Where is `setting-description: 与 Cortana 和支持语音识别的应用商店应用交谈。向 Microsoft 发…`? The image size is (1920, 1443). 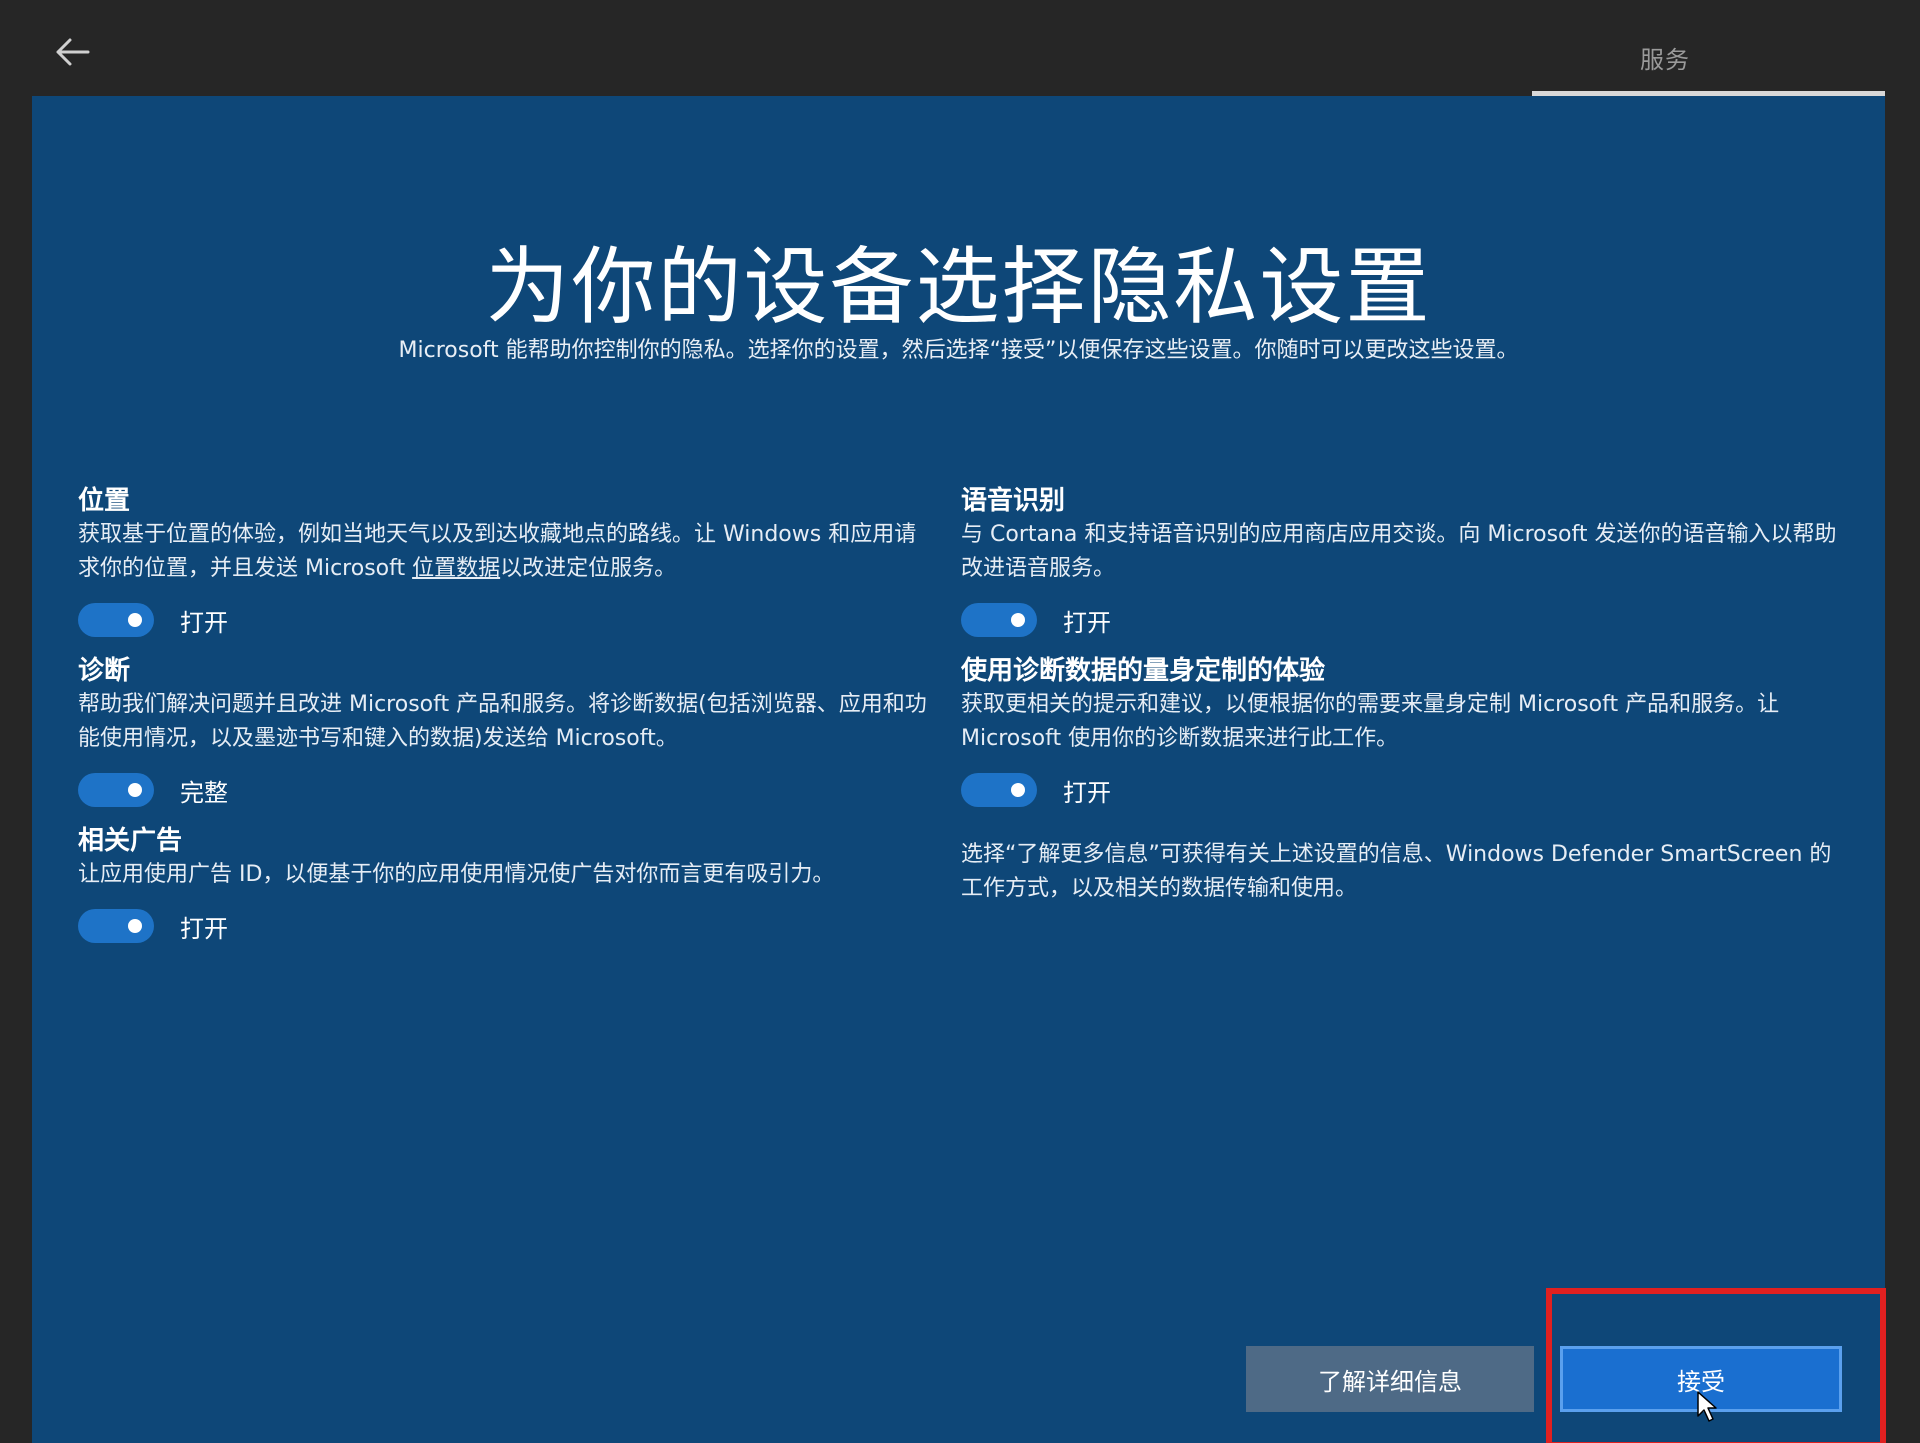 setting-description: 与 Cortana 和支持语音识别的应用商店应用交谈。向 Microsoft 发… is located at coordinates (1399, 551).